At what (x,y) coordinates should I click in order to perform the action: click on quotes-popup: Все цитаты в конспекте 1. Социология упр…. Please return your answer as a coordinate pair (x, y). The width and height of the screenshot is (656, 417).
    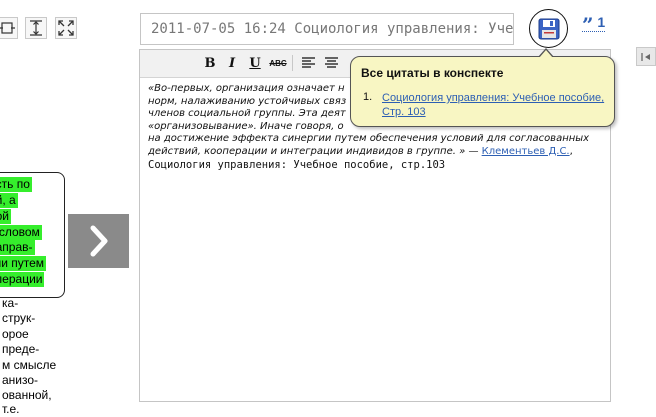
    Looking at the image, I should click on (482, 87).